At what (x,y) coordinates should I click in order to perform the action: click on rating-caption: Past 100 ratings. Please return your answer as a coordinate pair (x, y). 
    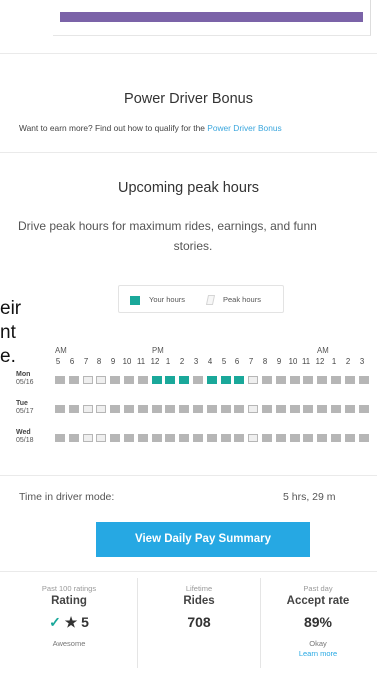
    Looking at the image, I should click on (69, 588).